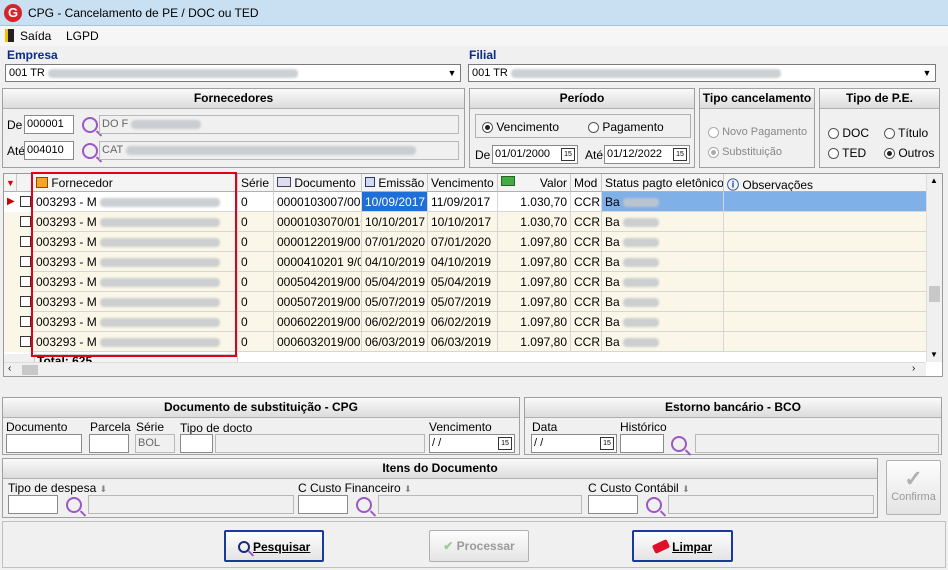 Image resolution: width=948 pixels, height=570 pixels. I want to click on radio-titulo: Título, so click(906, 133).